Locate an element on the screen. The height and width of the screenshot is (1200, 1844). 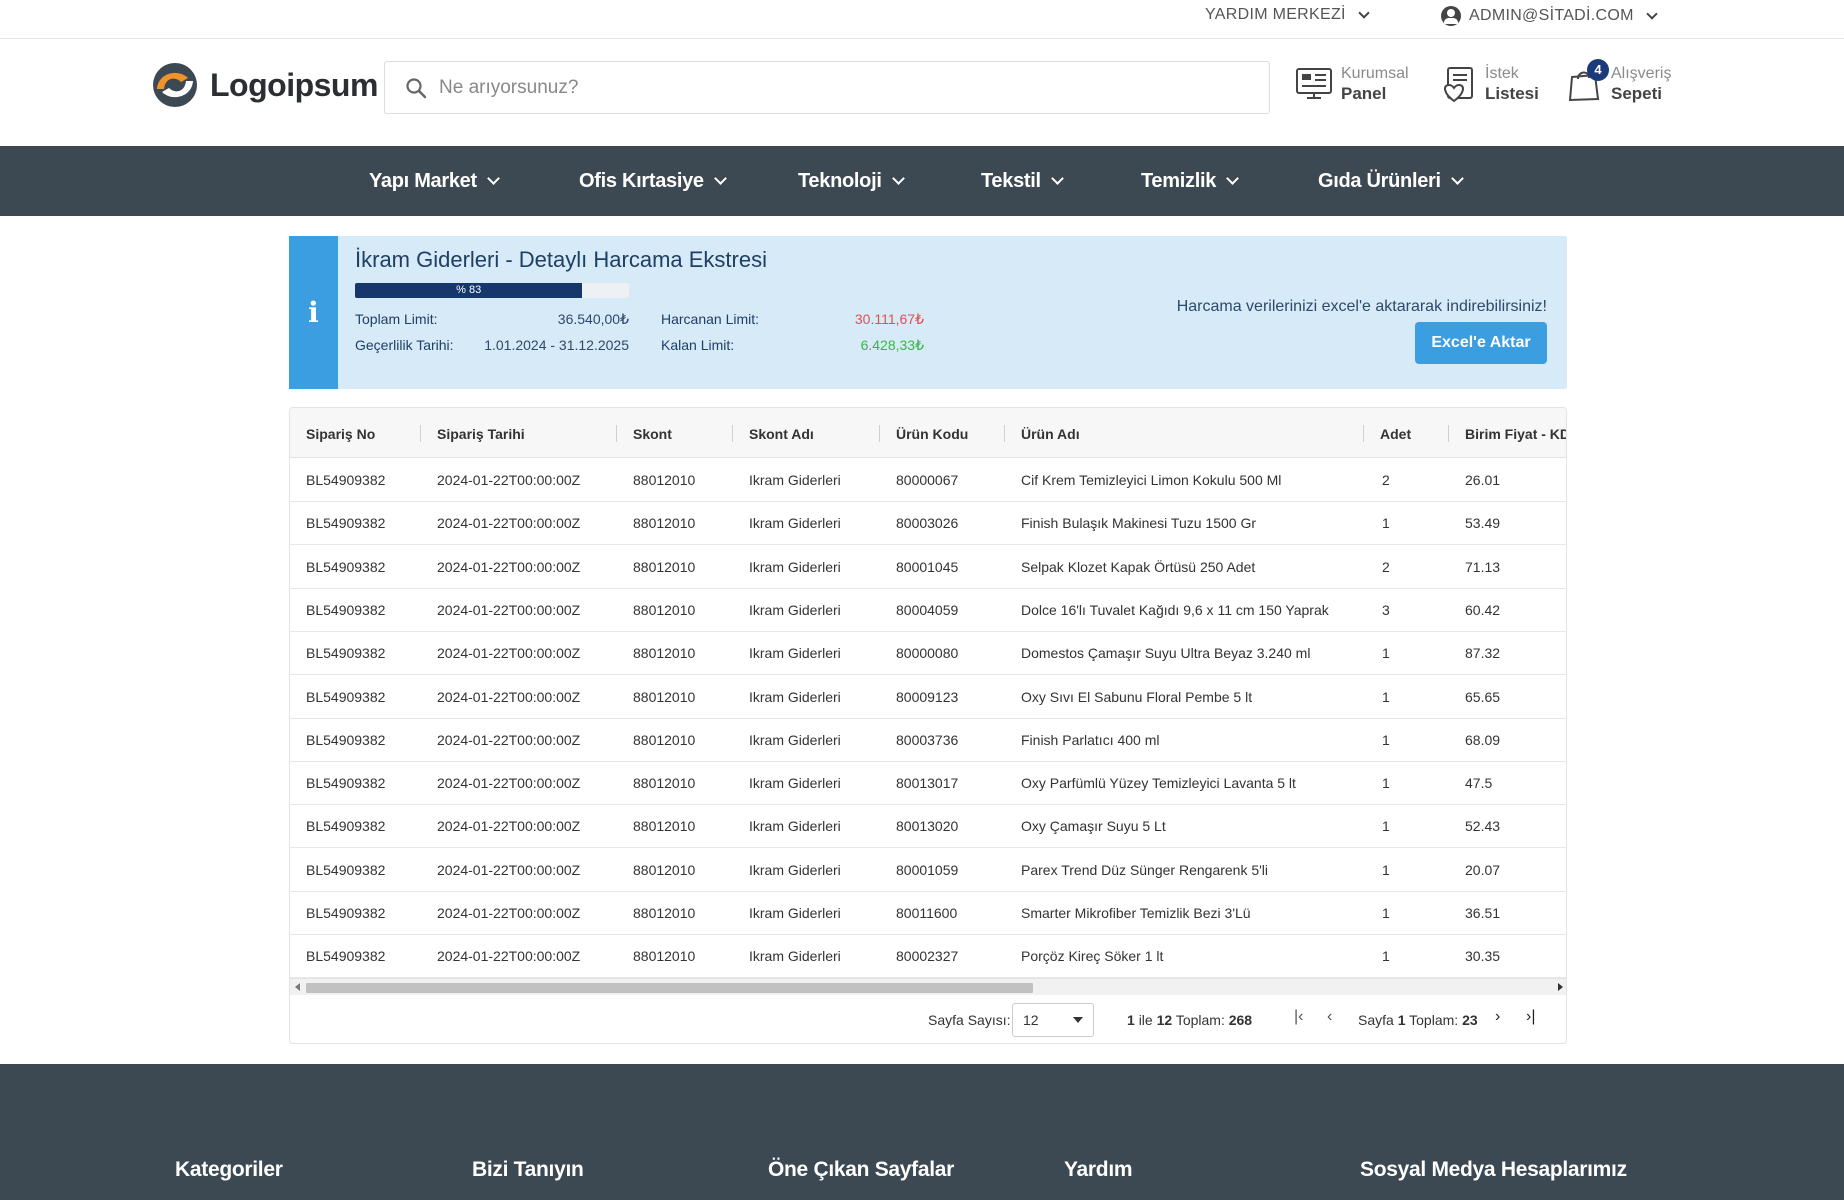
export-excel-button: Excel'e Aktar is located at coordinates (1481, 343).